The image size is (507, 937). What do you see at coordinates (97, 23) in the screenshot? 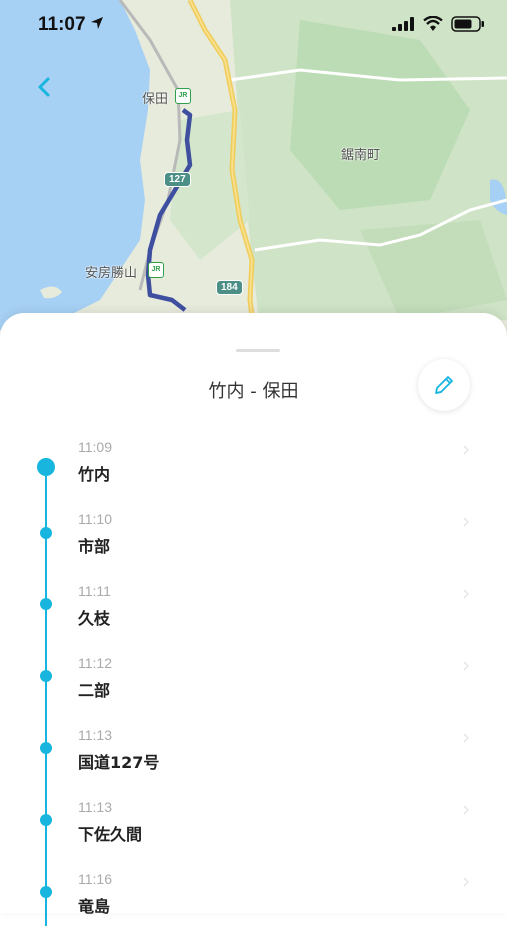
I see `location-arrow-icon` at bounding box center [97, 23].